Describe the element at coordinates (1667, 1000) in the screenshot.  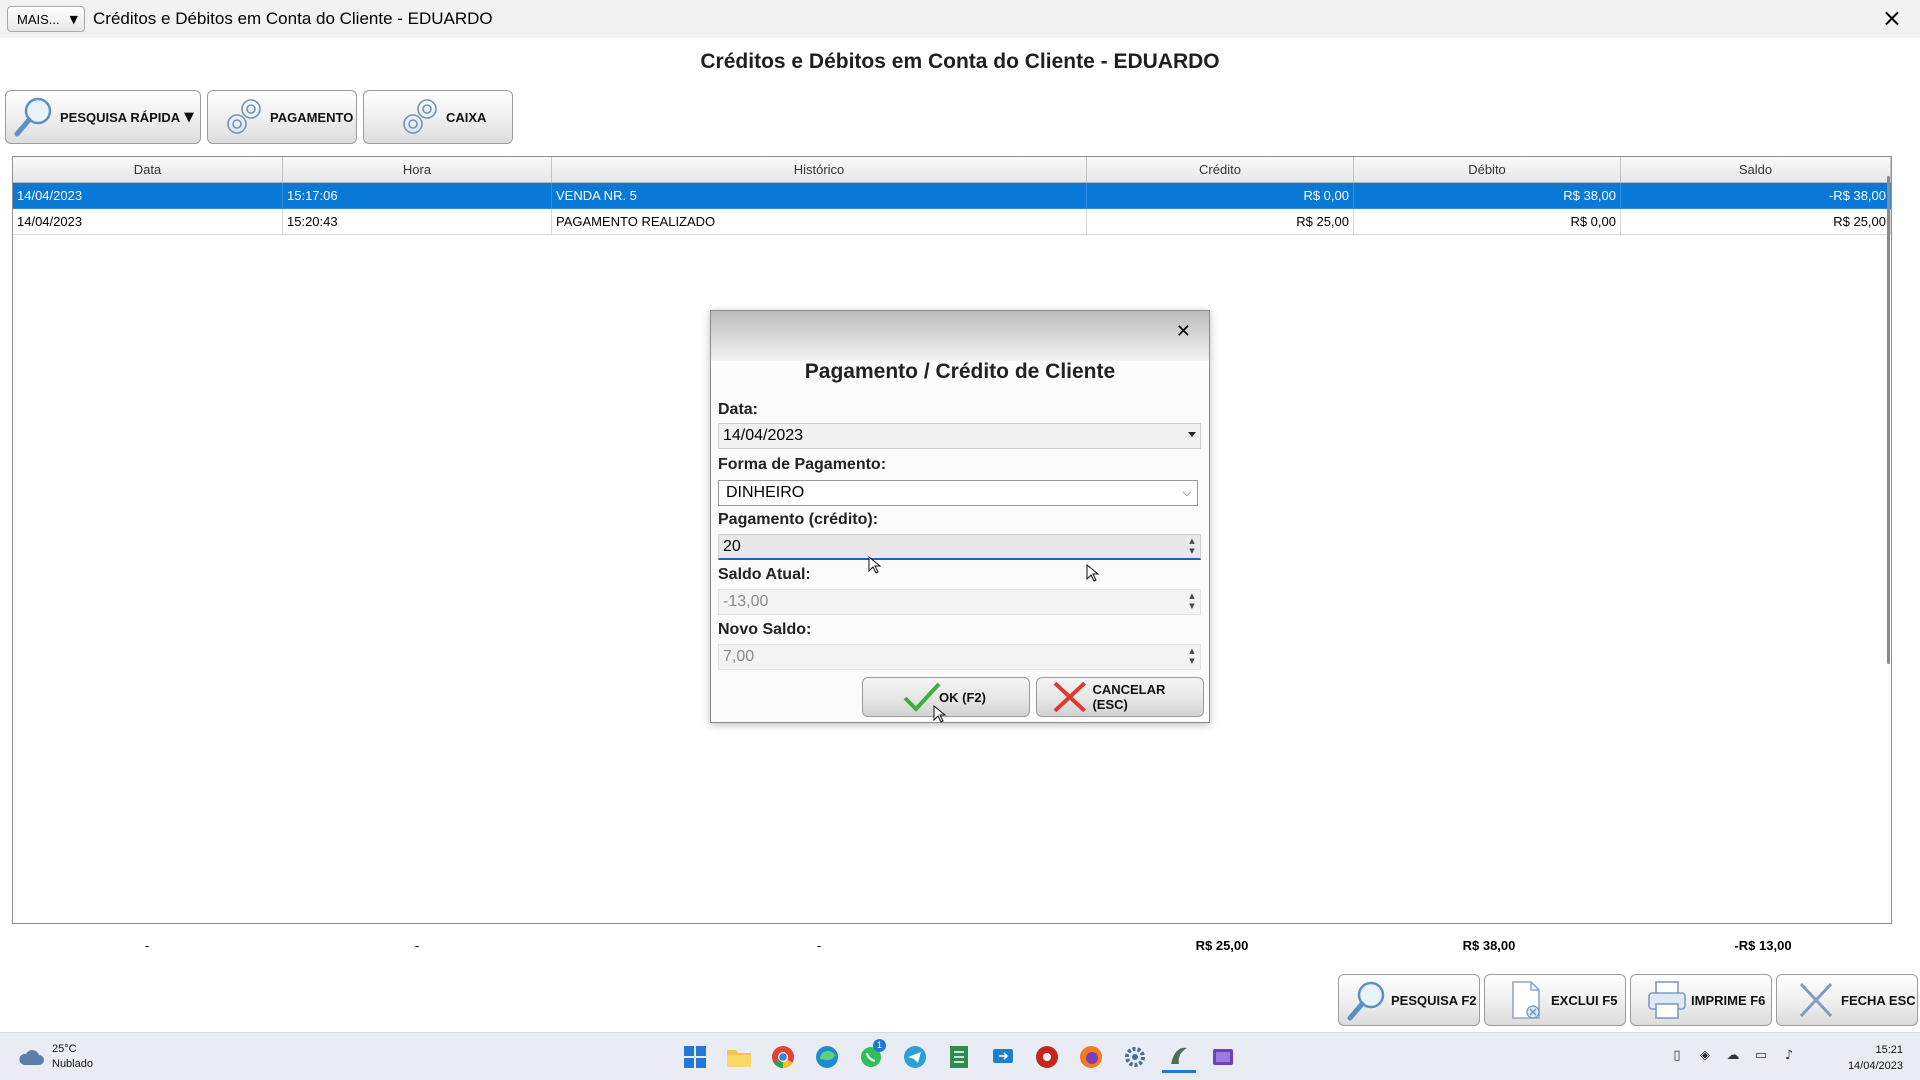
I see `printer-icon` at that location.